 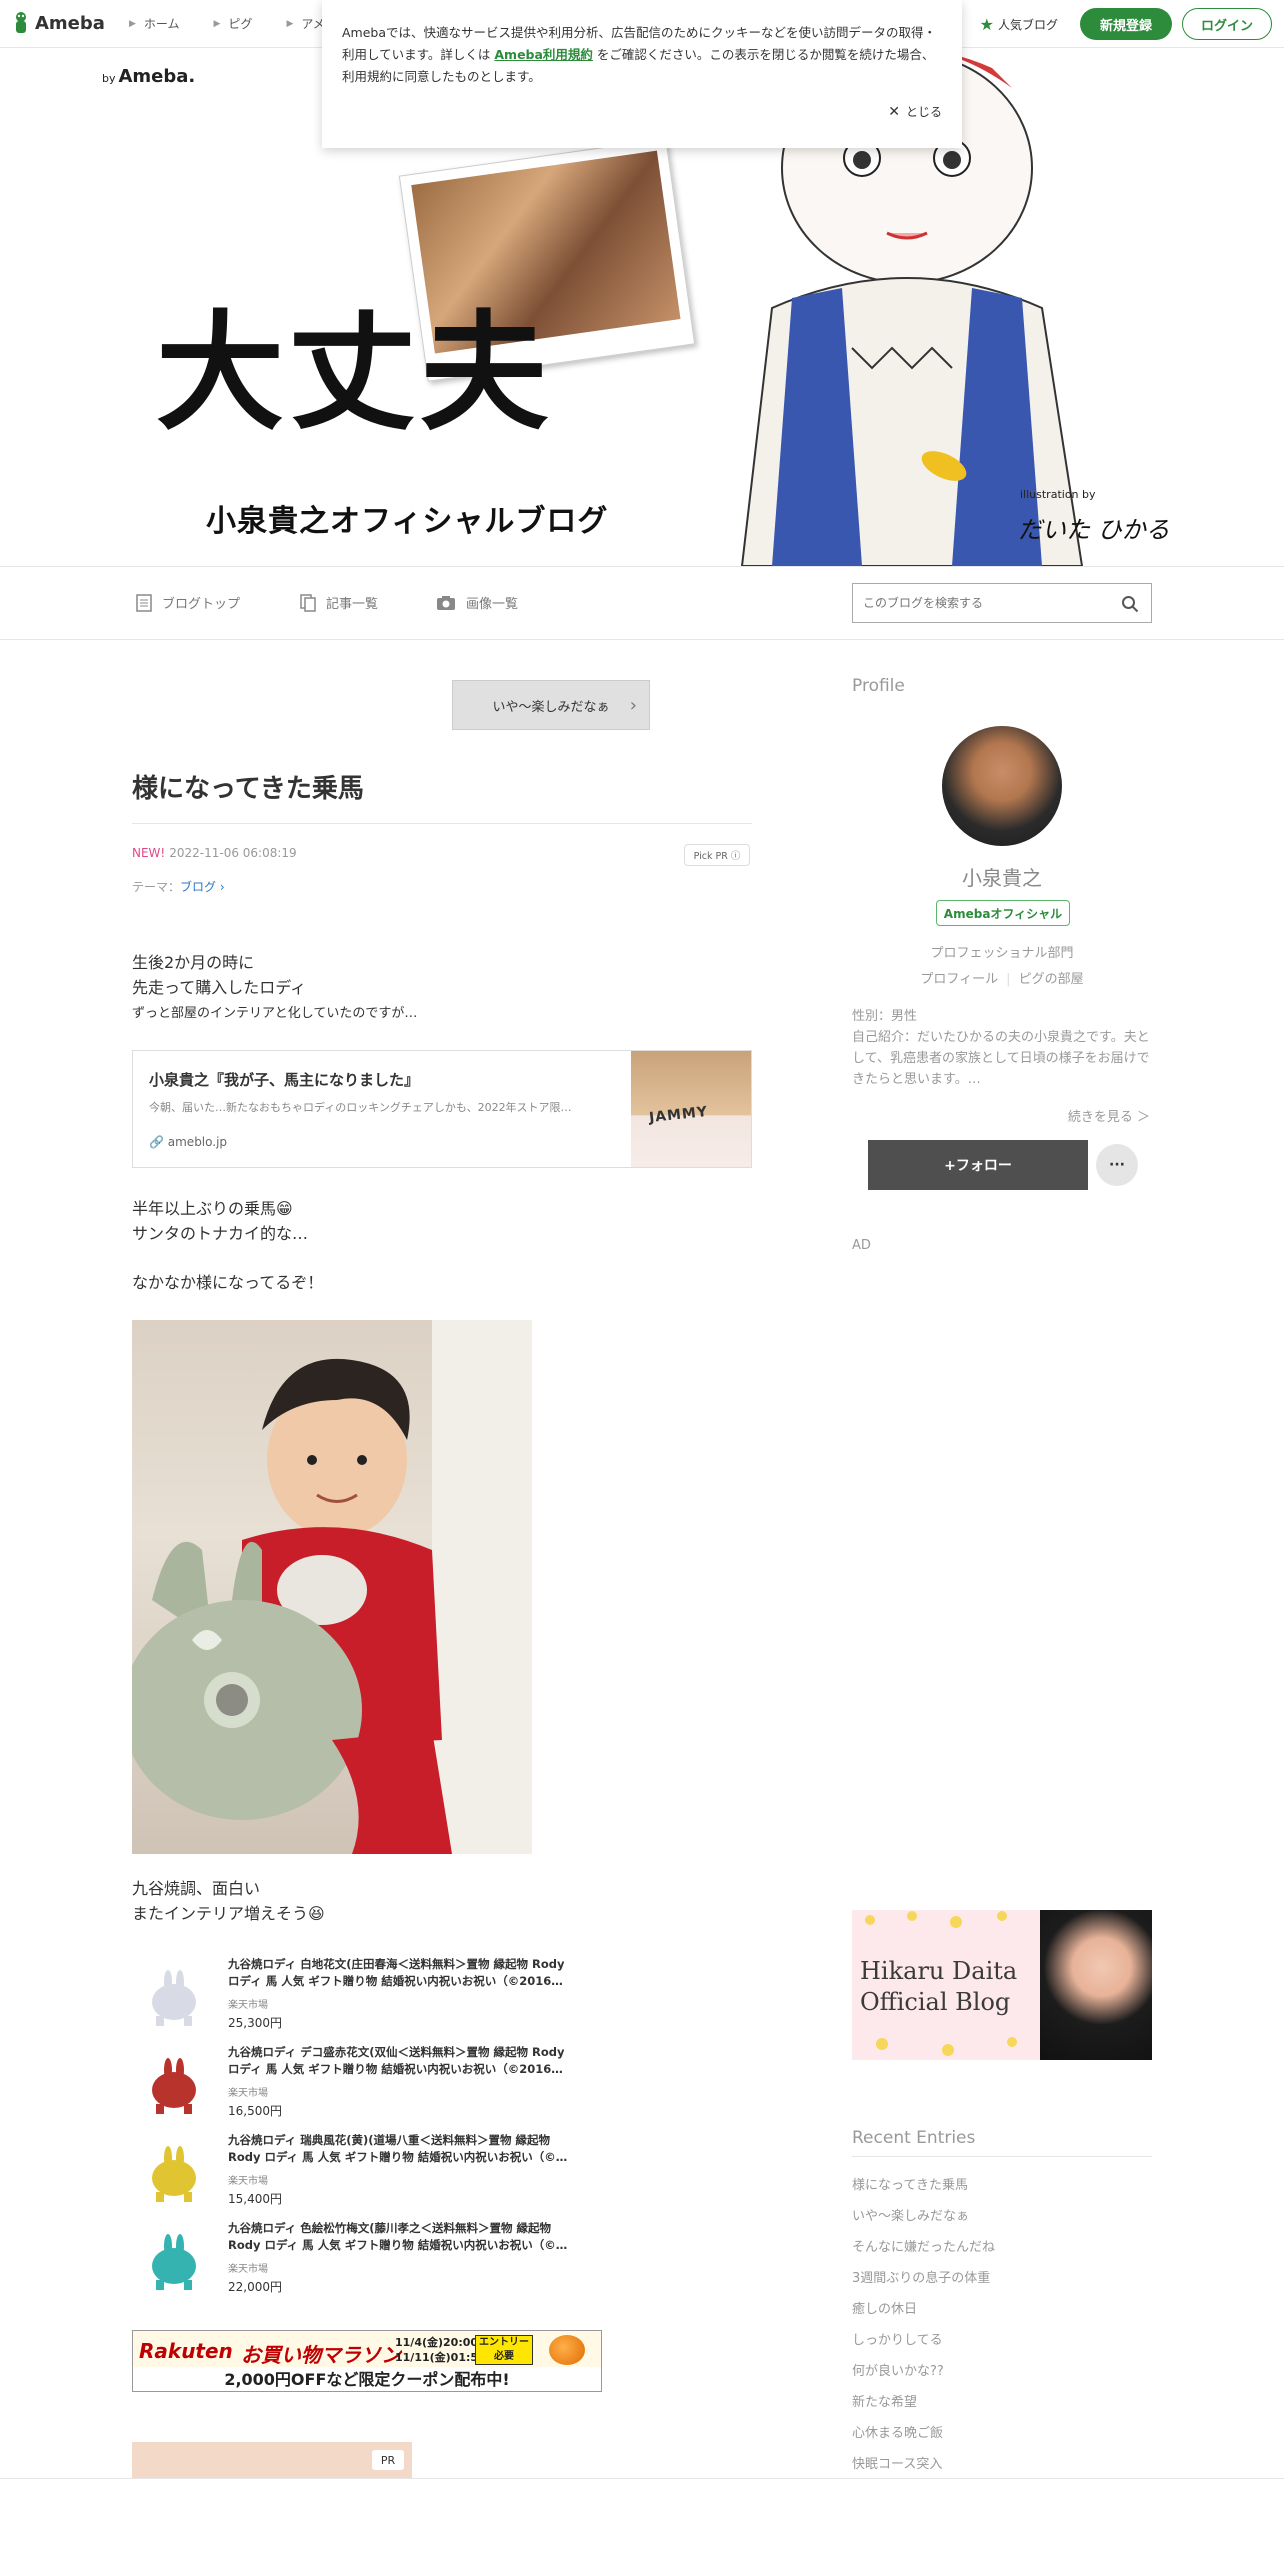 What do you see at coordinates (144, 602) in the screenshot?
I see `document-icon` at bounding box center [144, 602].